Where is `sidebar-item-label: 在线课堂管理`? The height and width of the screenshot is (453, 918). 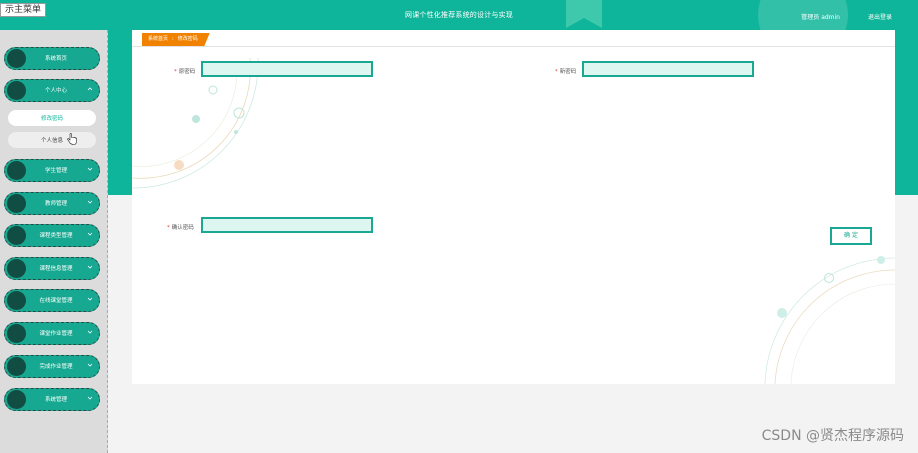
sidebar-item-label: 在线课堂管理 is located at coordinates (56, 301).